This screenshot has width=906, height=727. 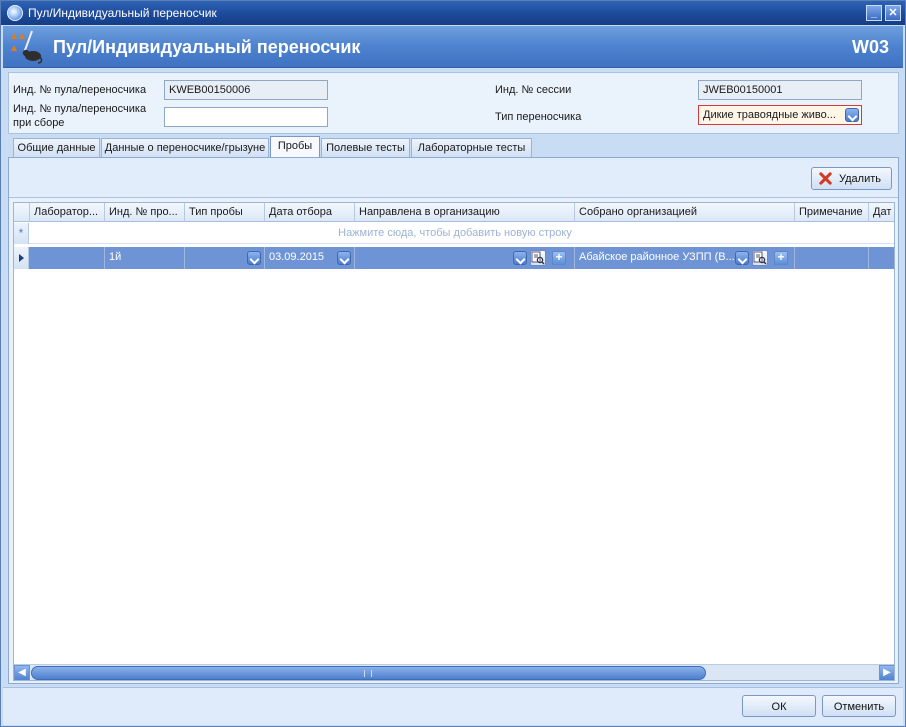 I want to click on ok-button-label: ОК, so click(x=779, y=707).